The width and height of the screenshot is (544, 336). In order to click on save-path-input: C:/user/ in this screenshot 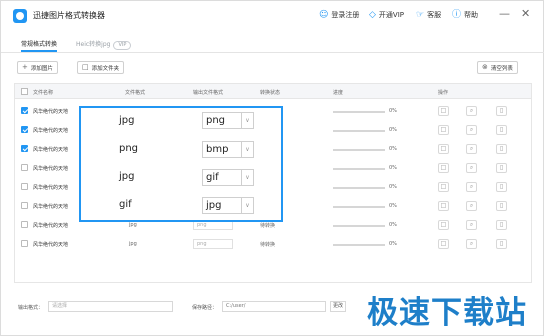, I will do `click(274, 306)`.